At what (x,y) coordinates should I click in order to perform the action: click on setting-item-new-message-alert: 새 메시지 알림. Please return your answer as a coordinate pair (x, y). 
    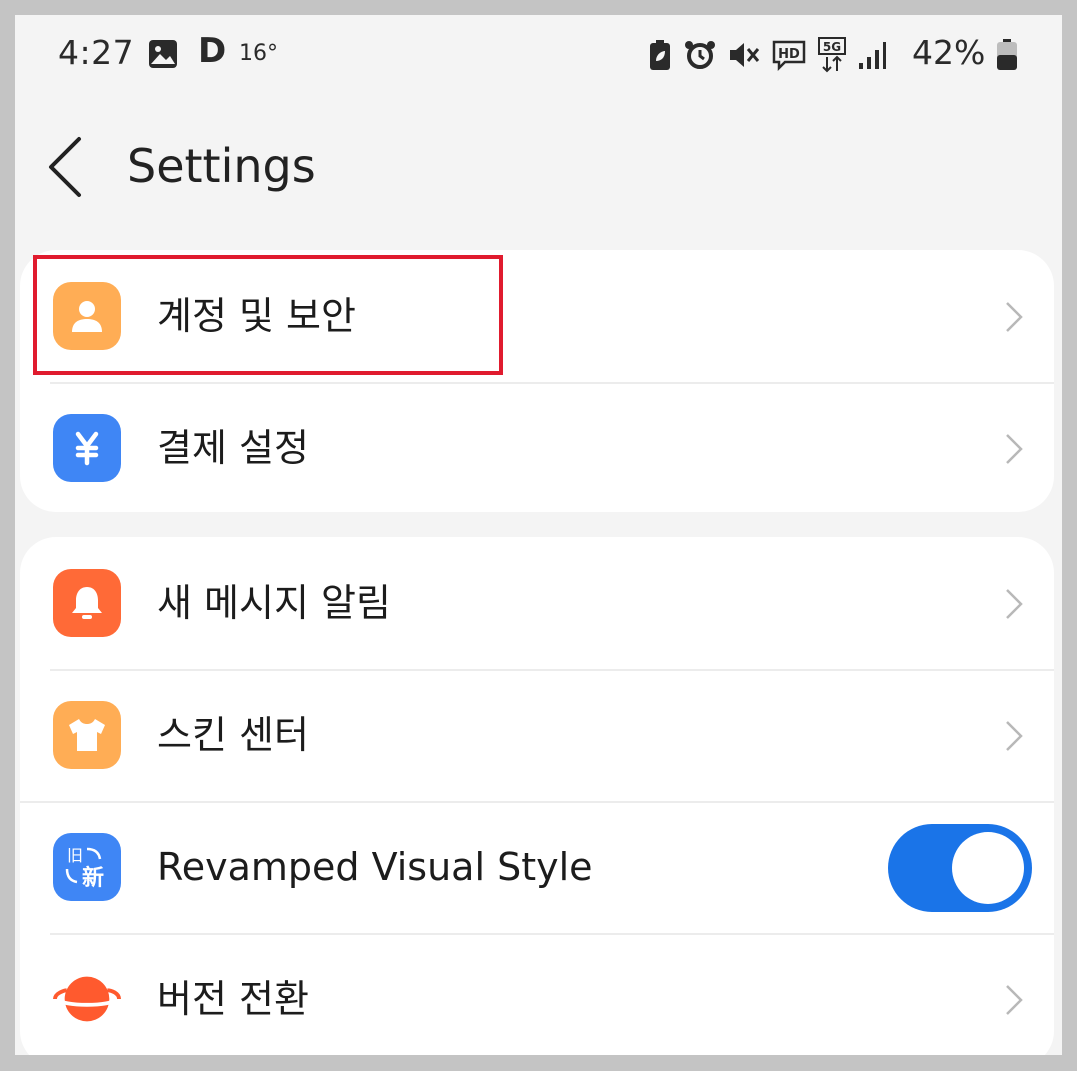
    Looking at the image, I should click on (537, 603).